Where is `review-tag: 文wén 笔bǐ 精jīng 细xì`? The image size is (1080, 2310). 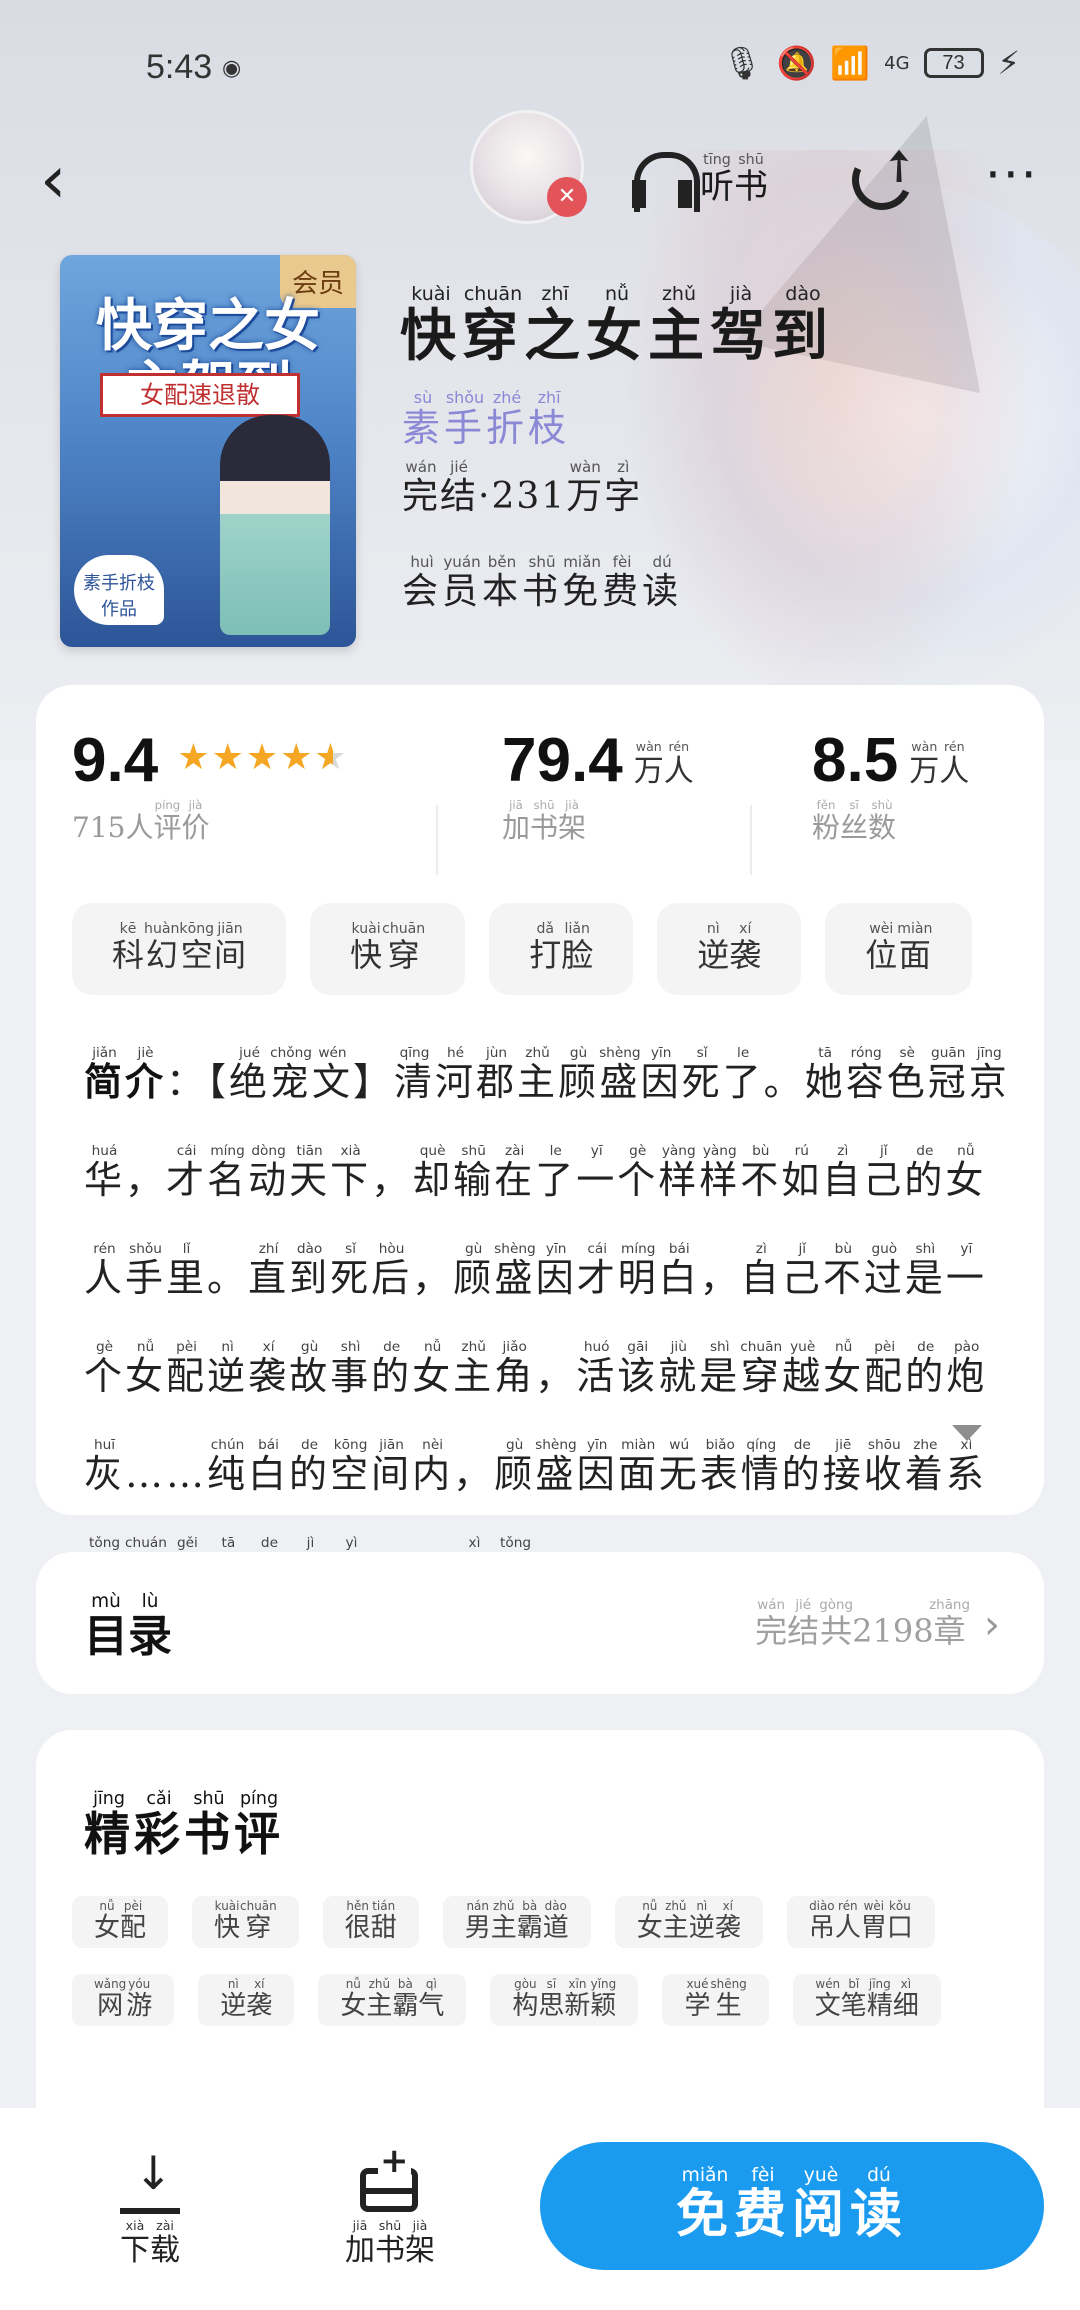 review-tag: 文wén 笔bǐ 精jīng 细xì is located at coordinates (866, 2000).